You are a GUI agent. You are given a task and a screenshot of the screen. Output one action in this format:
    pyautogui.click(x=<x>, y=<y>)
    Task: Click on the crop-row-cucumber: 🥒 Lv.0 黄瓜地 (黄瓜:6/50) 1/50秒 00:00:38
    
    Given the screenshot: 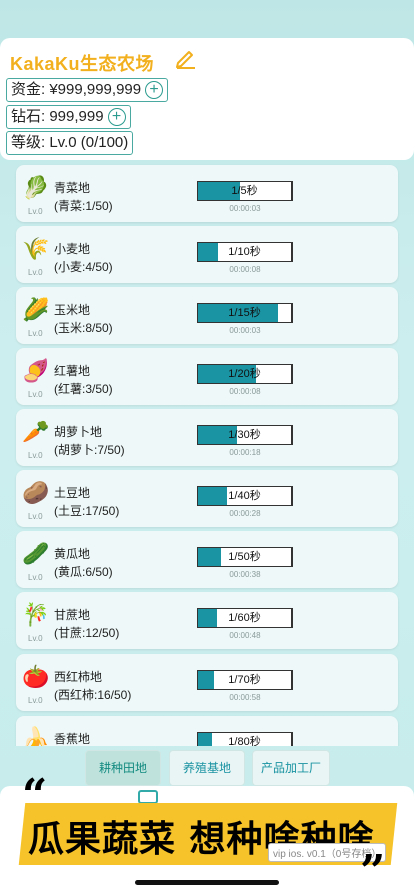 What is the action you would take?
    pyautogui.click(x=207, y=559)
    